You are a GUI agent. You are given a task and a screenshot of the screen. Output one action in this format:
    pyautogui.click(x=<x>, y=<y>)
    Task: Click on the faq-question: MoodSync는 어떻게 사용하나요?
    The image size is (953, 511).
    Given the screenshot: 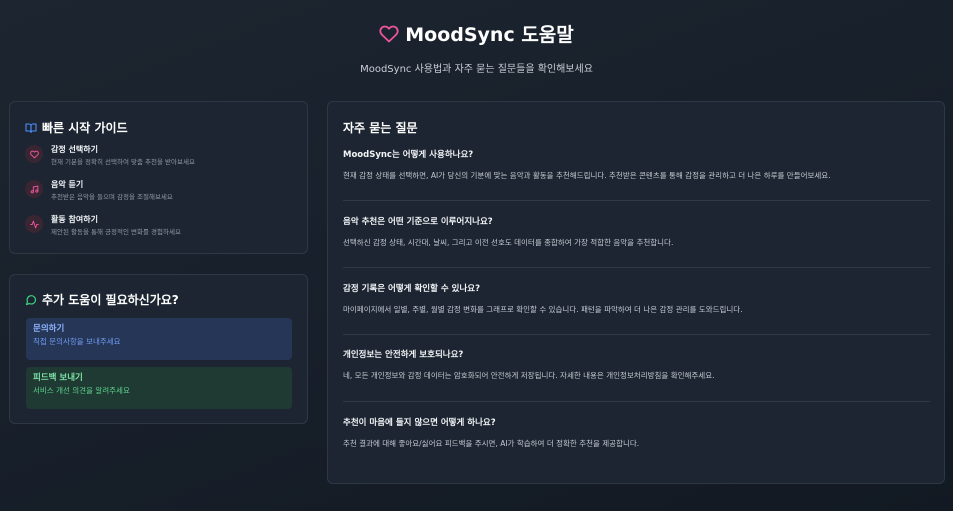 What is the action you would take?
    pyautogui.click(x=408, y=155)
    